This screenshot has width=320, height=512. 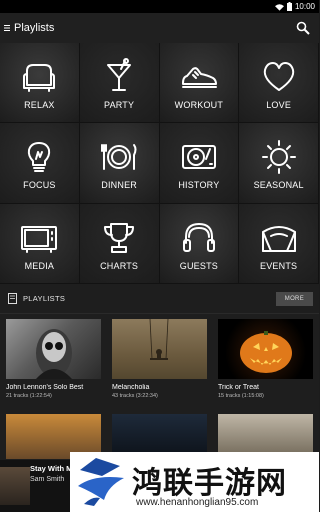 I want to click on sun-icon, so click(x=279, y=157).